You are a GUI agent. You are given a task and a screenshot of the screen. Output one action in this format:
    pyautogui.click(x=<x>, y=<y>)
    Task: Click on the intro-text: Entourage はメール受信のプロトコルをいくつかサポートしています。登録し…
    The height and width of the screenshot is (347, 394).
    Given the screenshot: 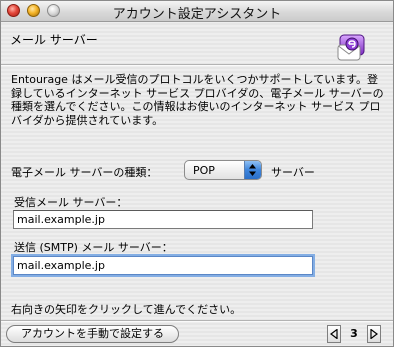 What is the action you would take?
    pyautogui.click(x=197, y=100)
    